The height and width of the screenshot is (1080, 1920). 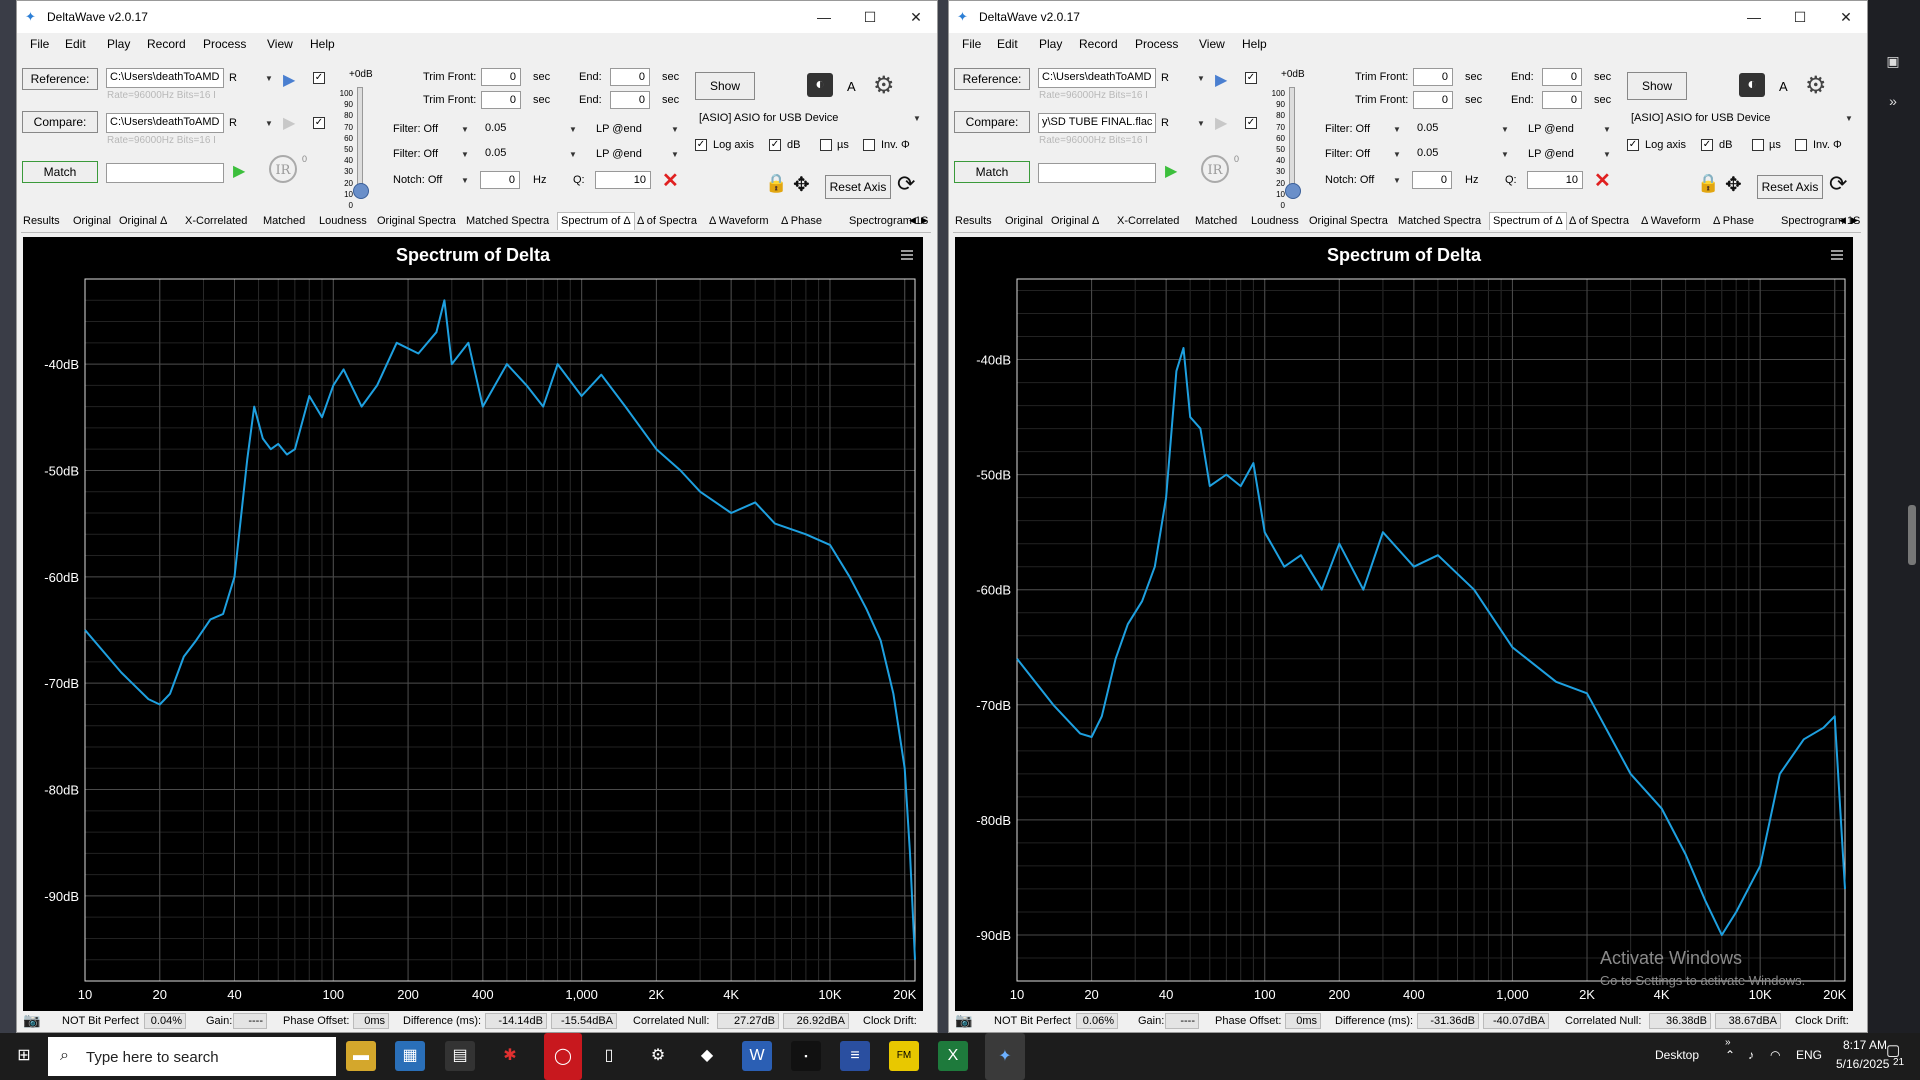 I want to click on calculator-icon: ▤, so click(x=460, y=1056).